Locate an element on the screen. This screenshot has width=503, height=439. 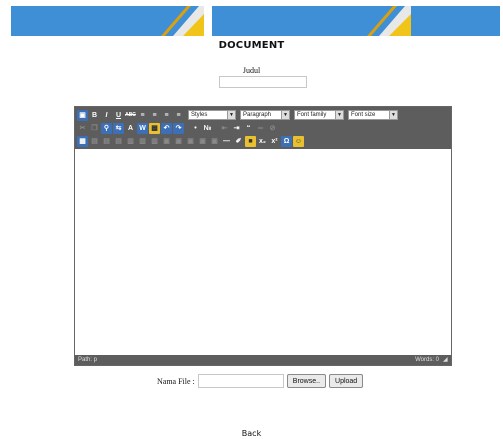
font-family-select: Font family ▼ is located at coordinates (319, 115).